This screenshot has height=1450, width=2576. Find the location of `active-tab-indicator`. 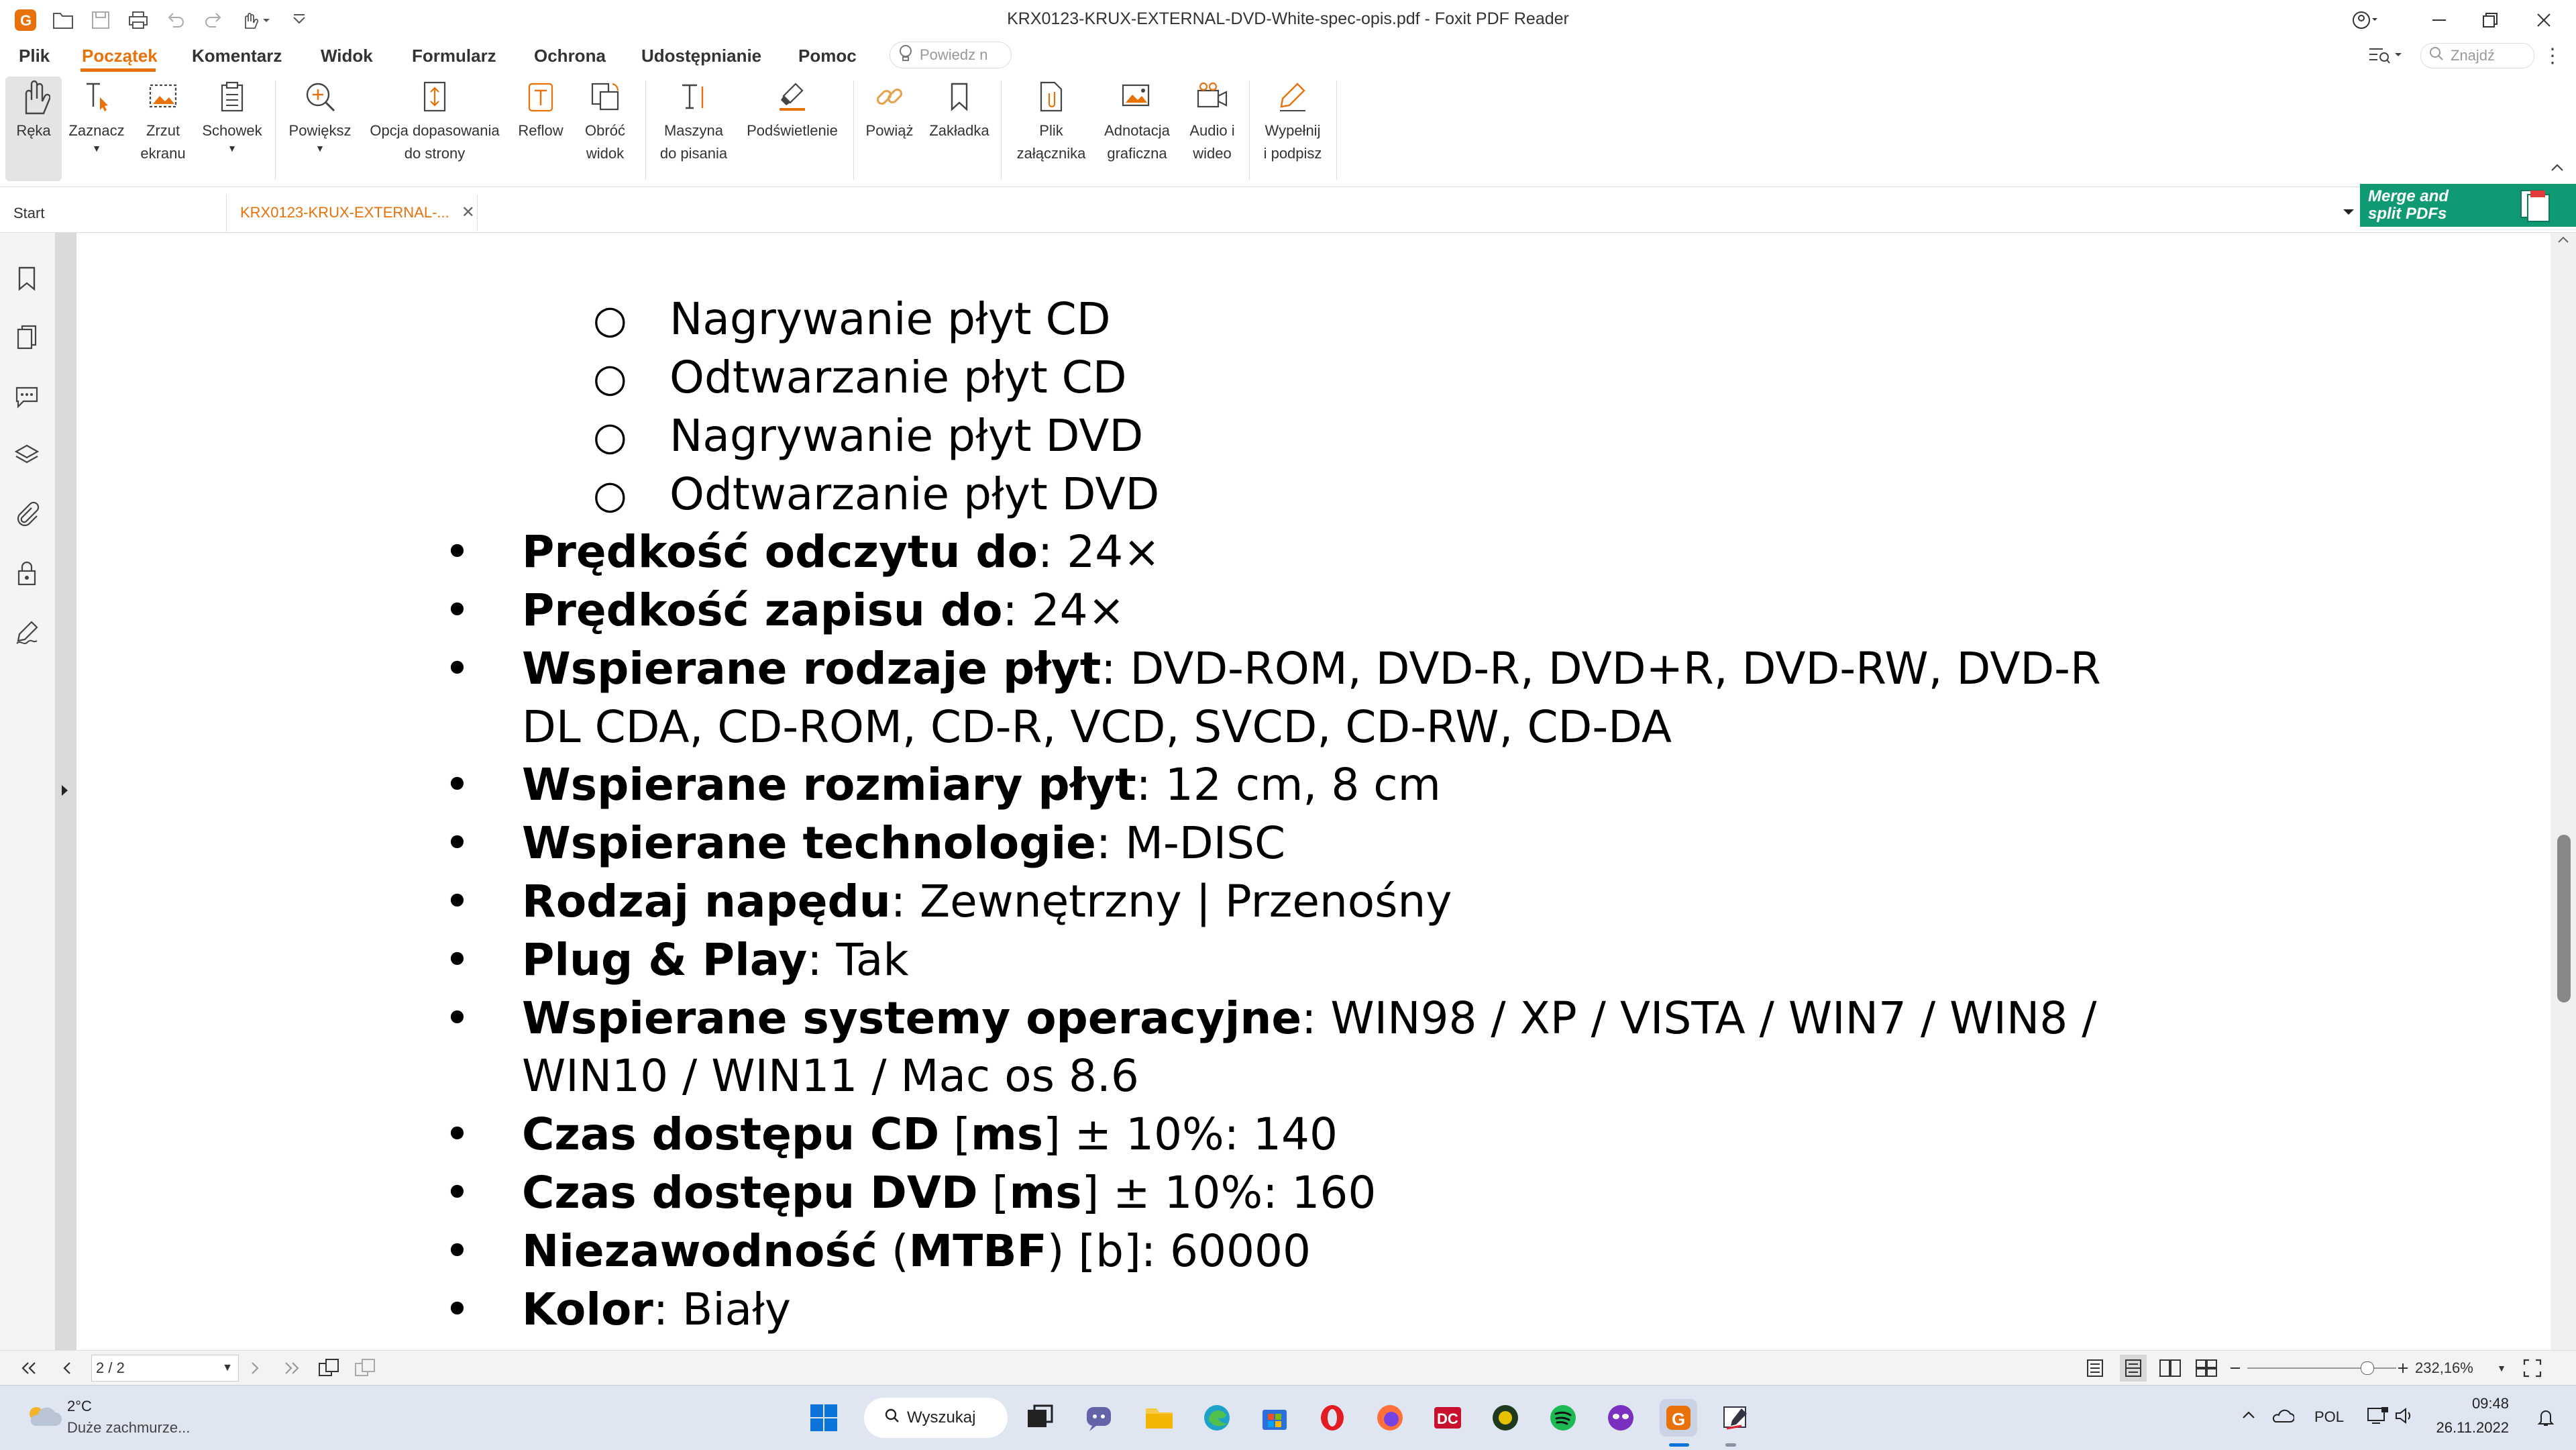

active-tab-indicator is located at coordinates (118, 70).